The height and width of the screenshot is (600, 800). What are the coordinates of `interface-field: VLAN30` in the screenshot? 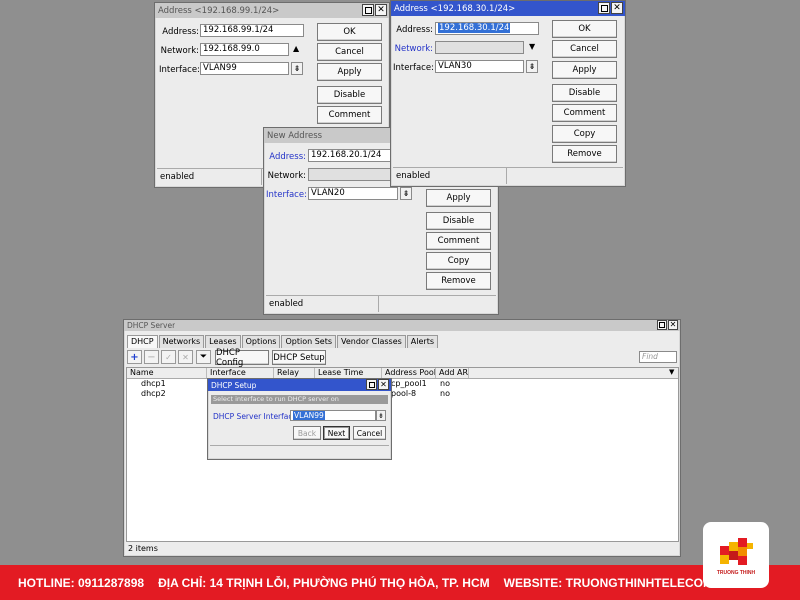 It's located at (479, 66).